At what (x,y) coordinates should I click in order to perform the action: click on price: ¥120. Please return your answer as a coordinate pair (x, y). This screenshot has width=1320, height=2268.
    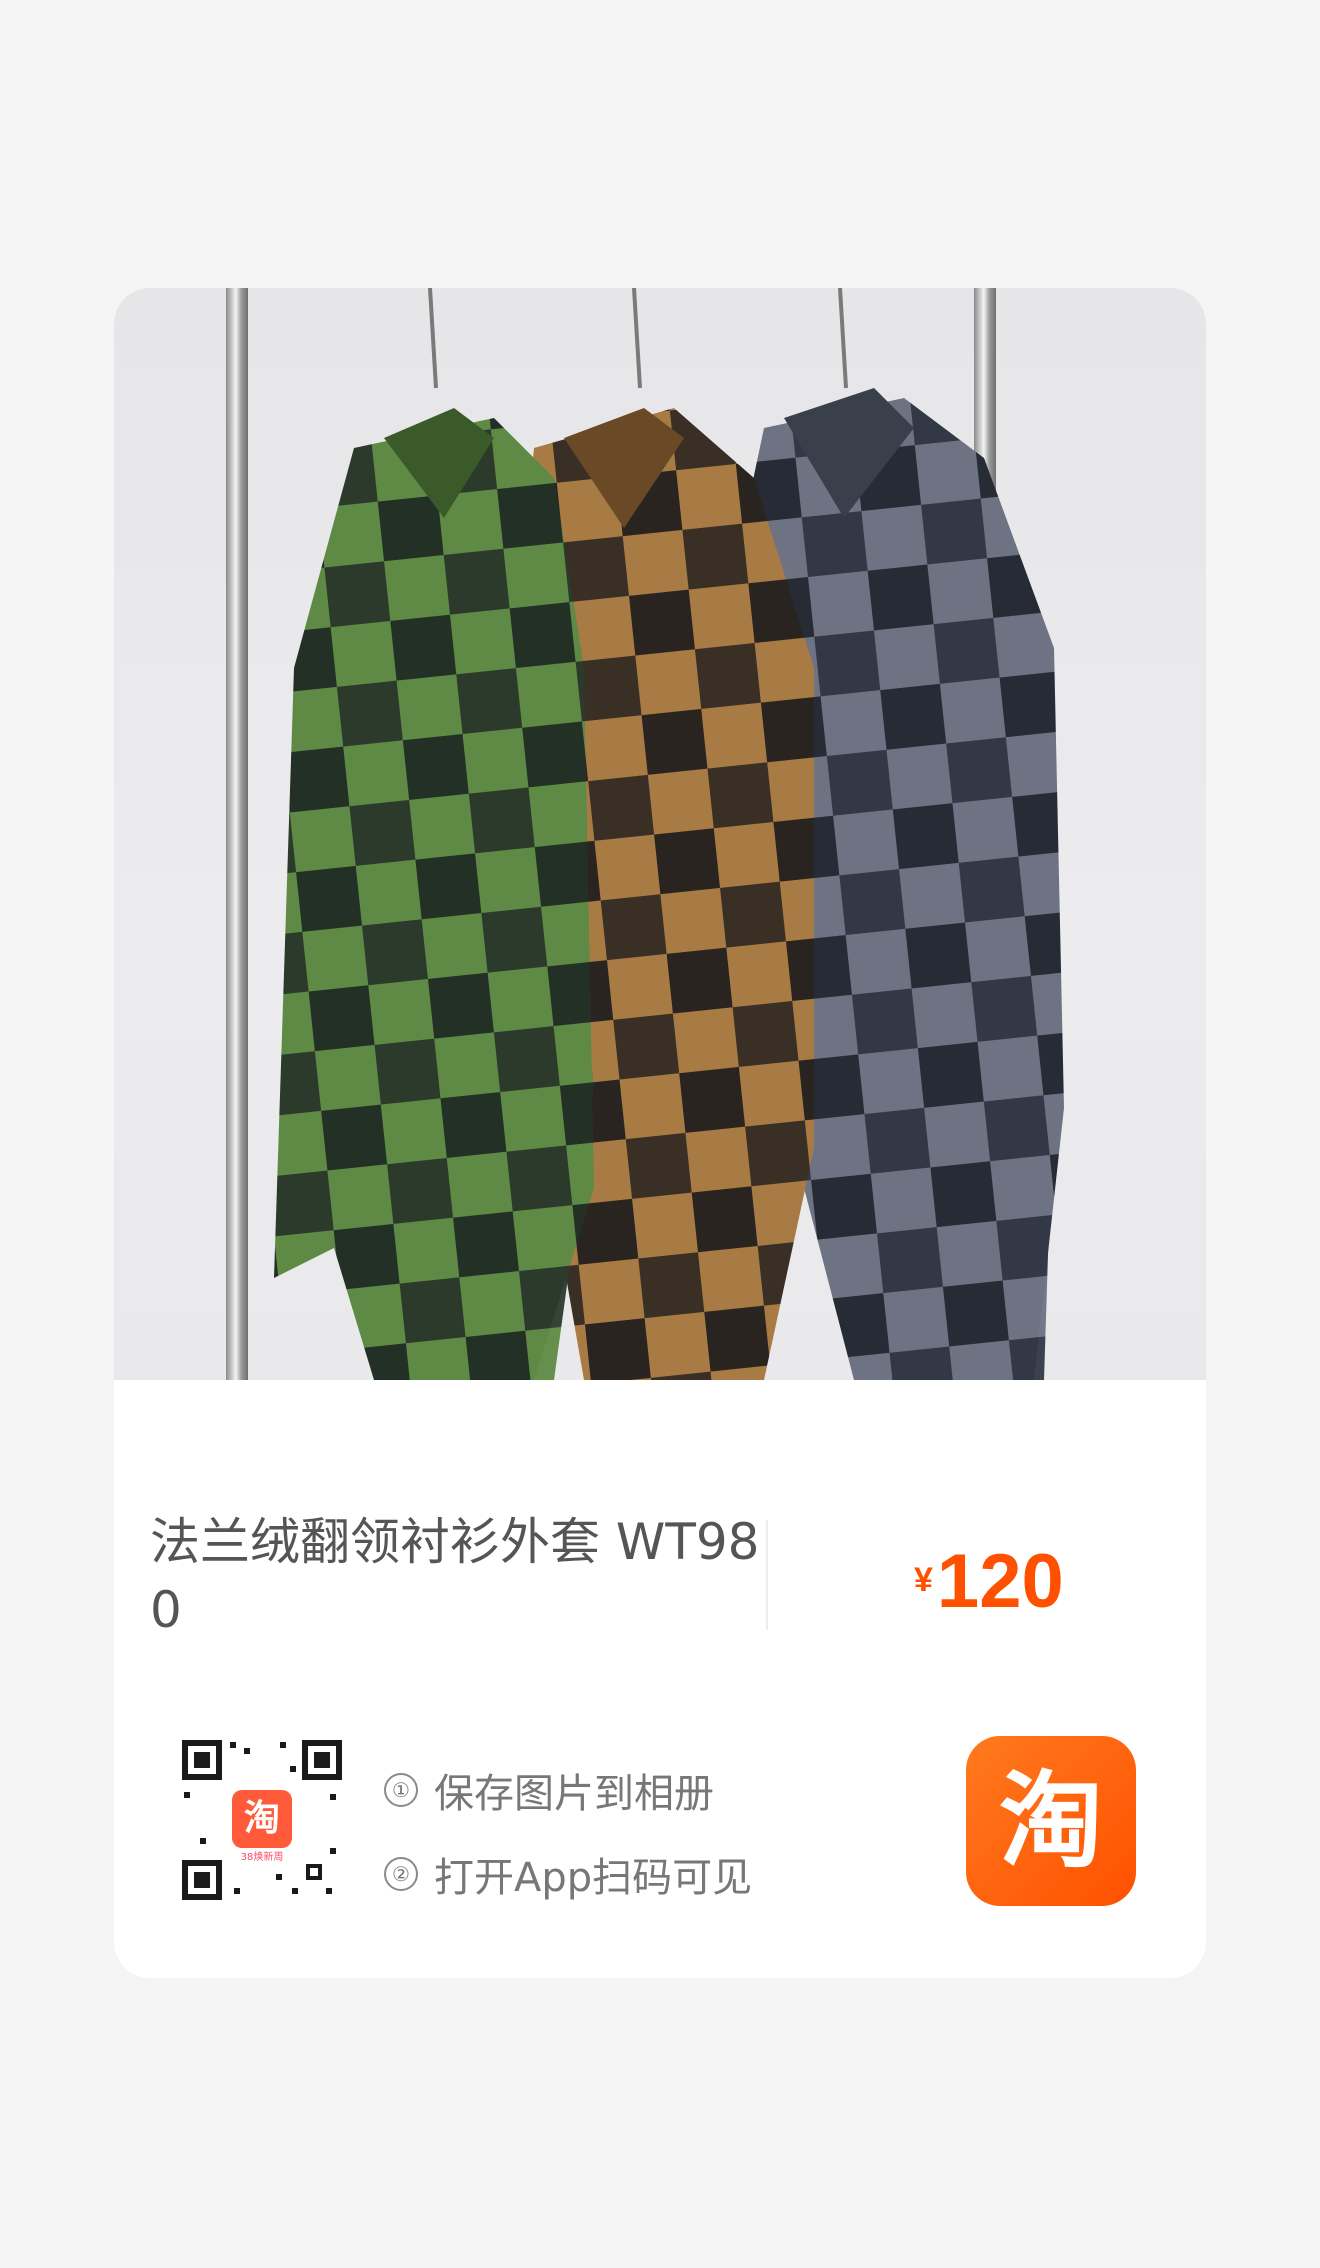
    Looking at the image, I should click on (989, 1581).